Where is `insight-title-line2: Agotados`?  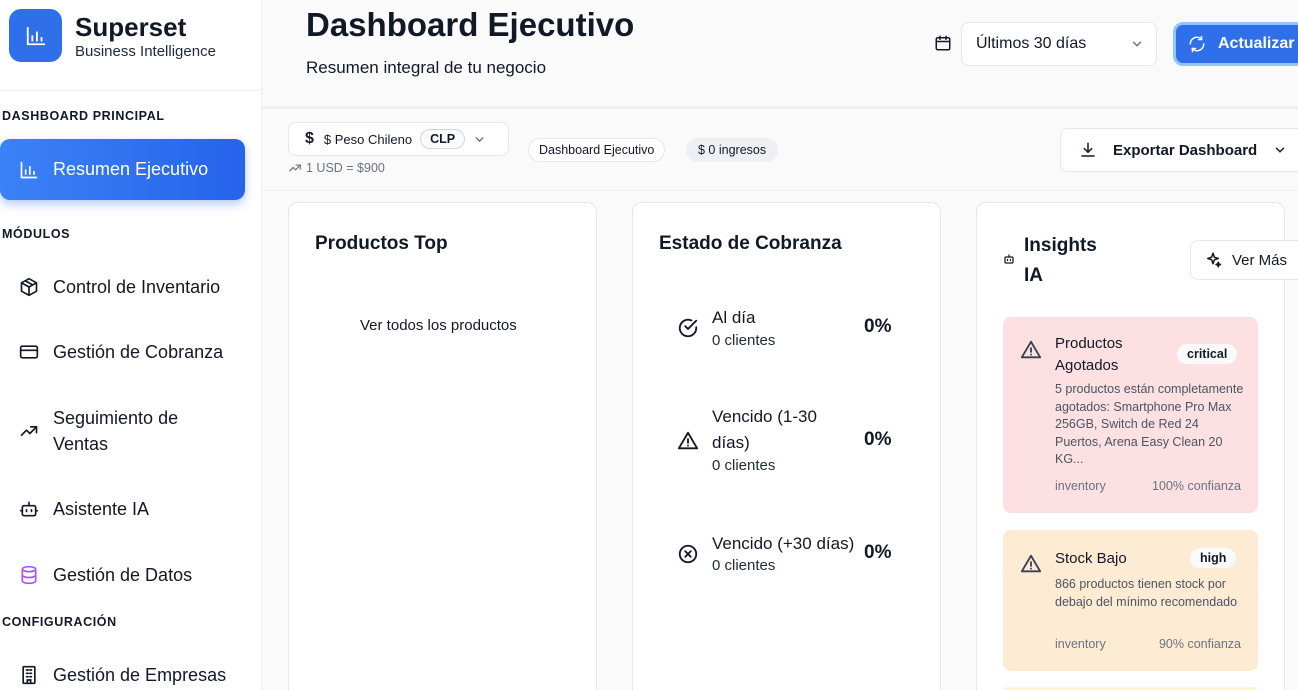 insight-title-line2: Agotados is located at coordinates (1087, 365).